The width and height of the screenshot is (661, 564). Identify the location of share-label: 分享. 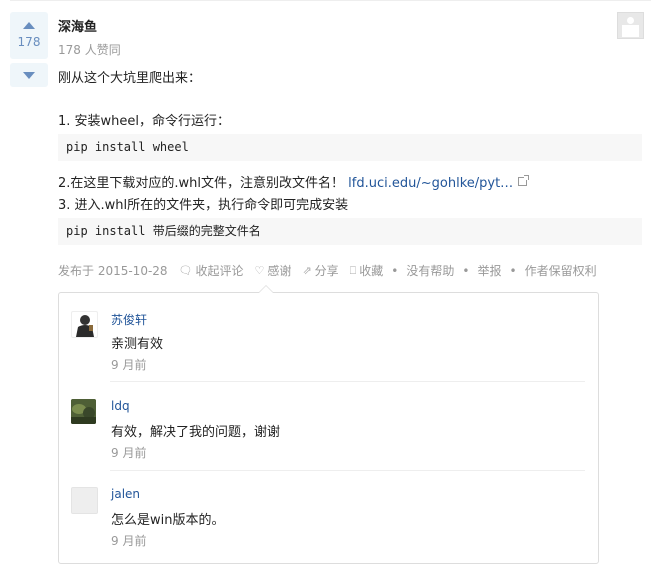
(327, 270).